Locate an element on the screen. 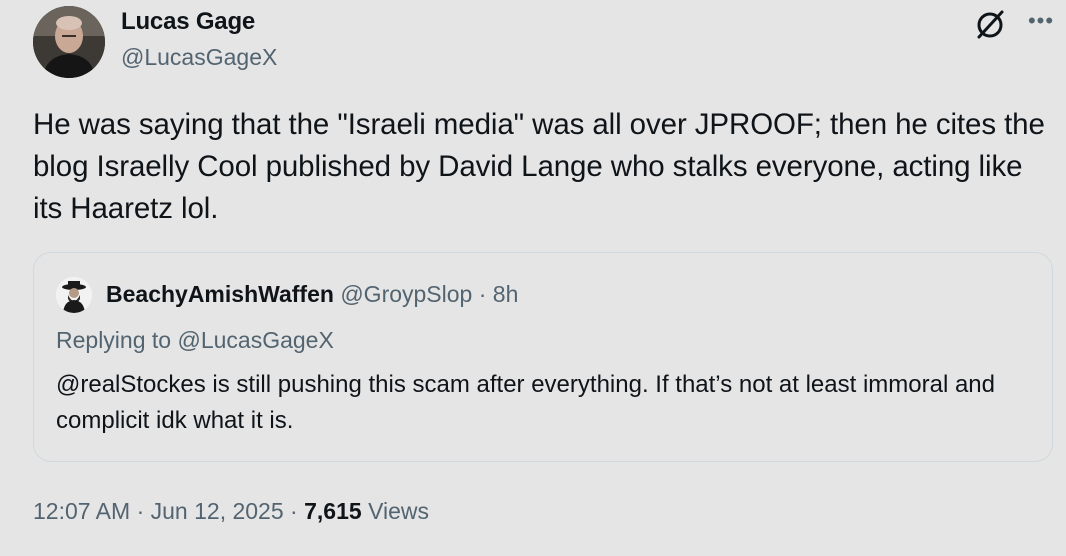  author-handle: @LucasGageX is located at coordinates (199, 57).